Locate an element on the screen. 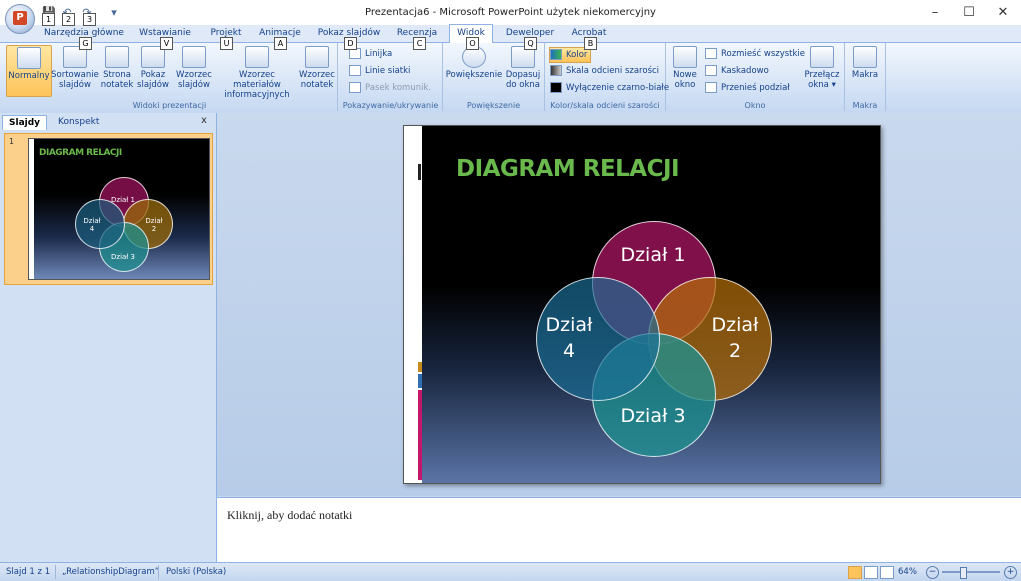 Image resolution: width=1021 pixels, height=581 pixels. slideshow-status-icon is located at coordinates (887, 572).